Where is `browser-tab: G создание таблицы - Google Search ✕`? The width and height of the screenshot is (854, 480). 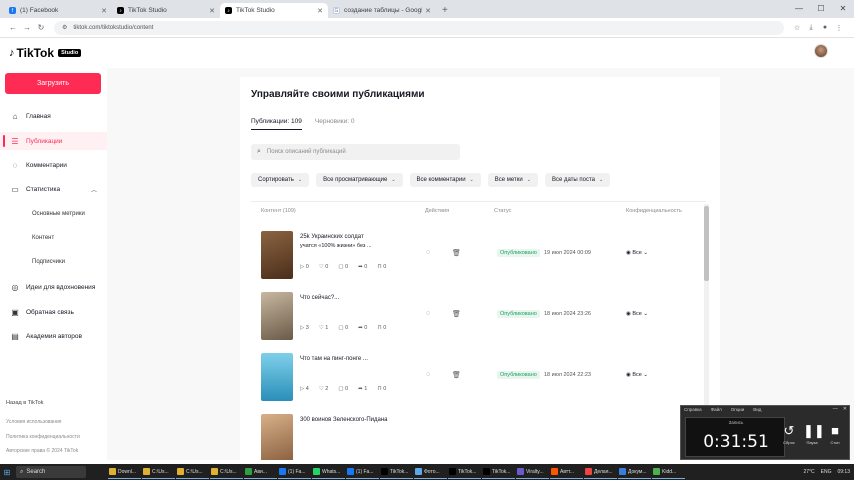 browser-tab: G создание таблицы - Google Search ✕ is located at coordinates (382, 10).